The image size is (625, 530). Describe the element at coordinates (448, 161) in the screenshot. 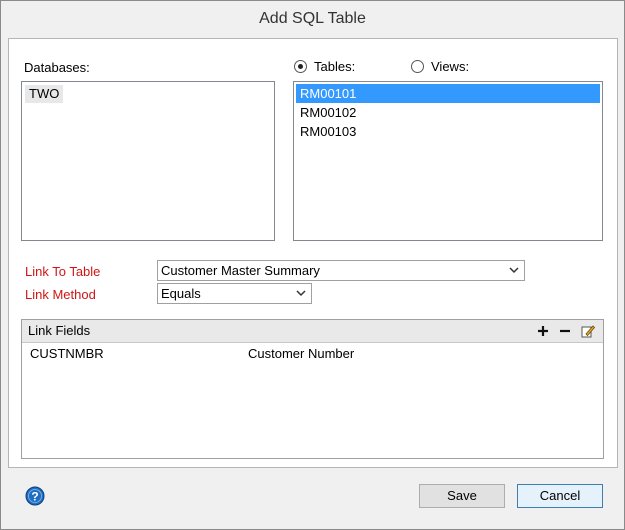

I see `tables-list: RM00101 RM00102 RM00103` at that location.